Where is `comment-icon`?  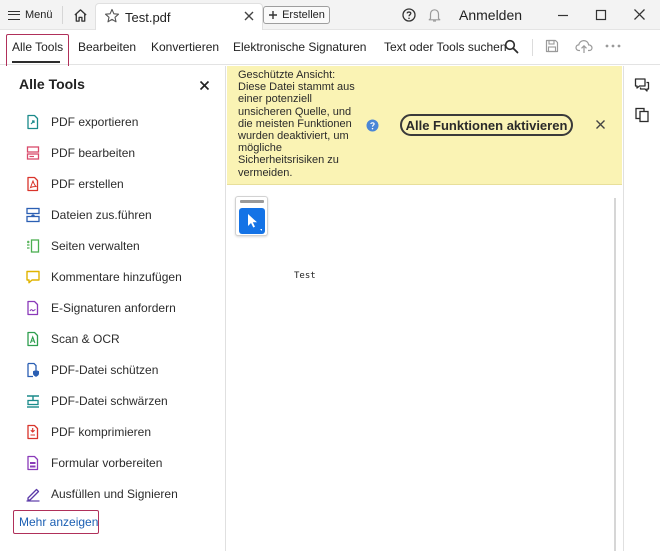 comment-icon is located at coordinates (33, 277).